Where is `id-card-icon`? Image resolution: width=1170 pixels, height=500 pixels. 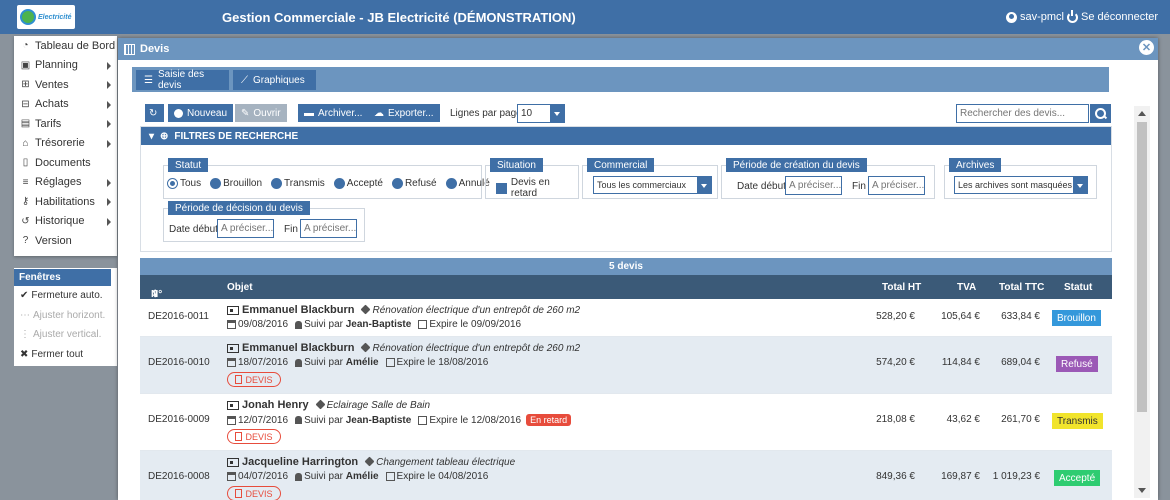
id-card-icon is located at coordinates (233, 310).